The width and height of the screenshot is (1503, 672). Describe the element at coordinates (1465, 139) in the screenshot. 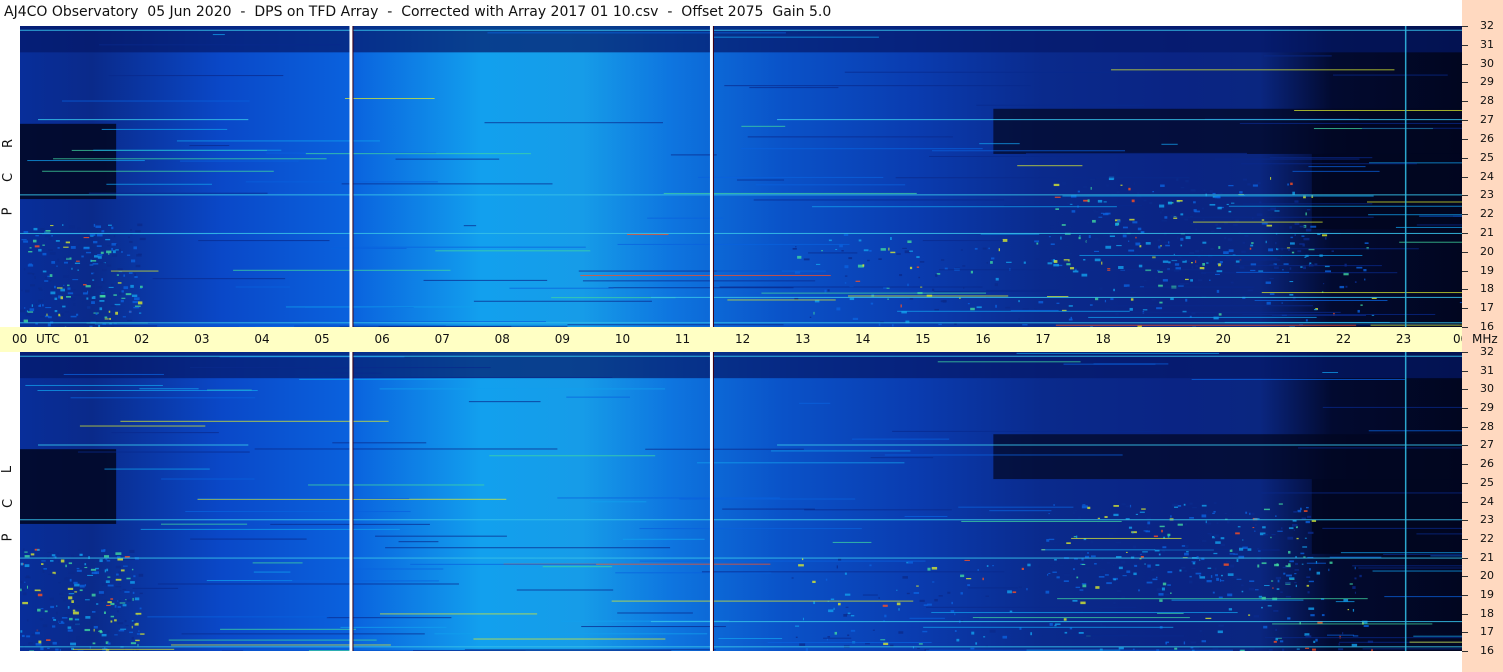

I see `frequency-tick` at that location.